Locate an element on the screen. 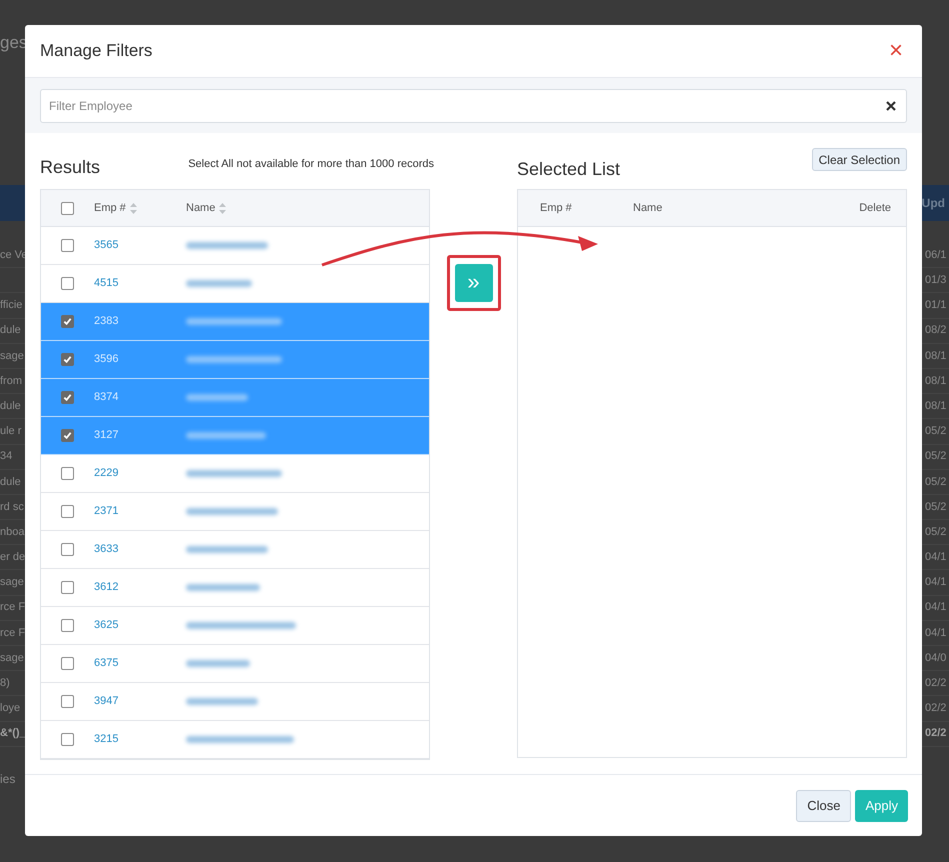  move-right-button: » is located at coordinates (473, 283).